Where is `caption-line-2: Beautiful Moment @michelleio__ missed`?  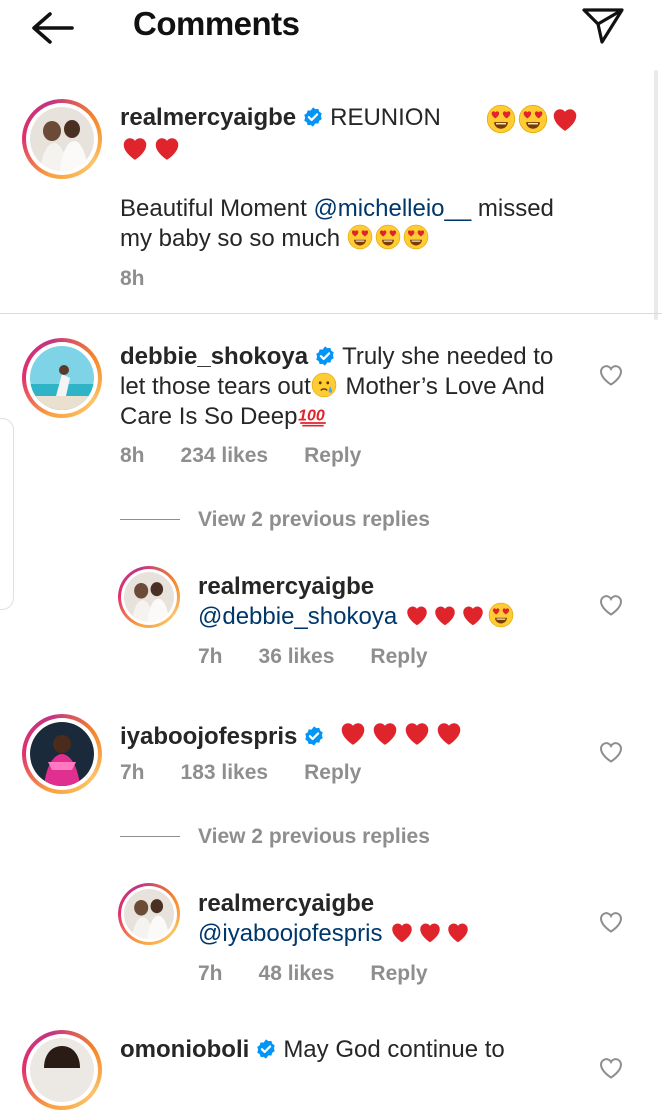
caption-line-2: Beautiful Moment @michelleio__ missed is located at coordinates (337, 209).